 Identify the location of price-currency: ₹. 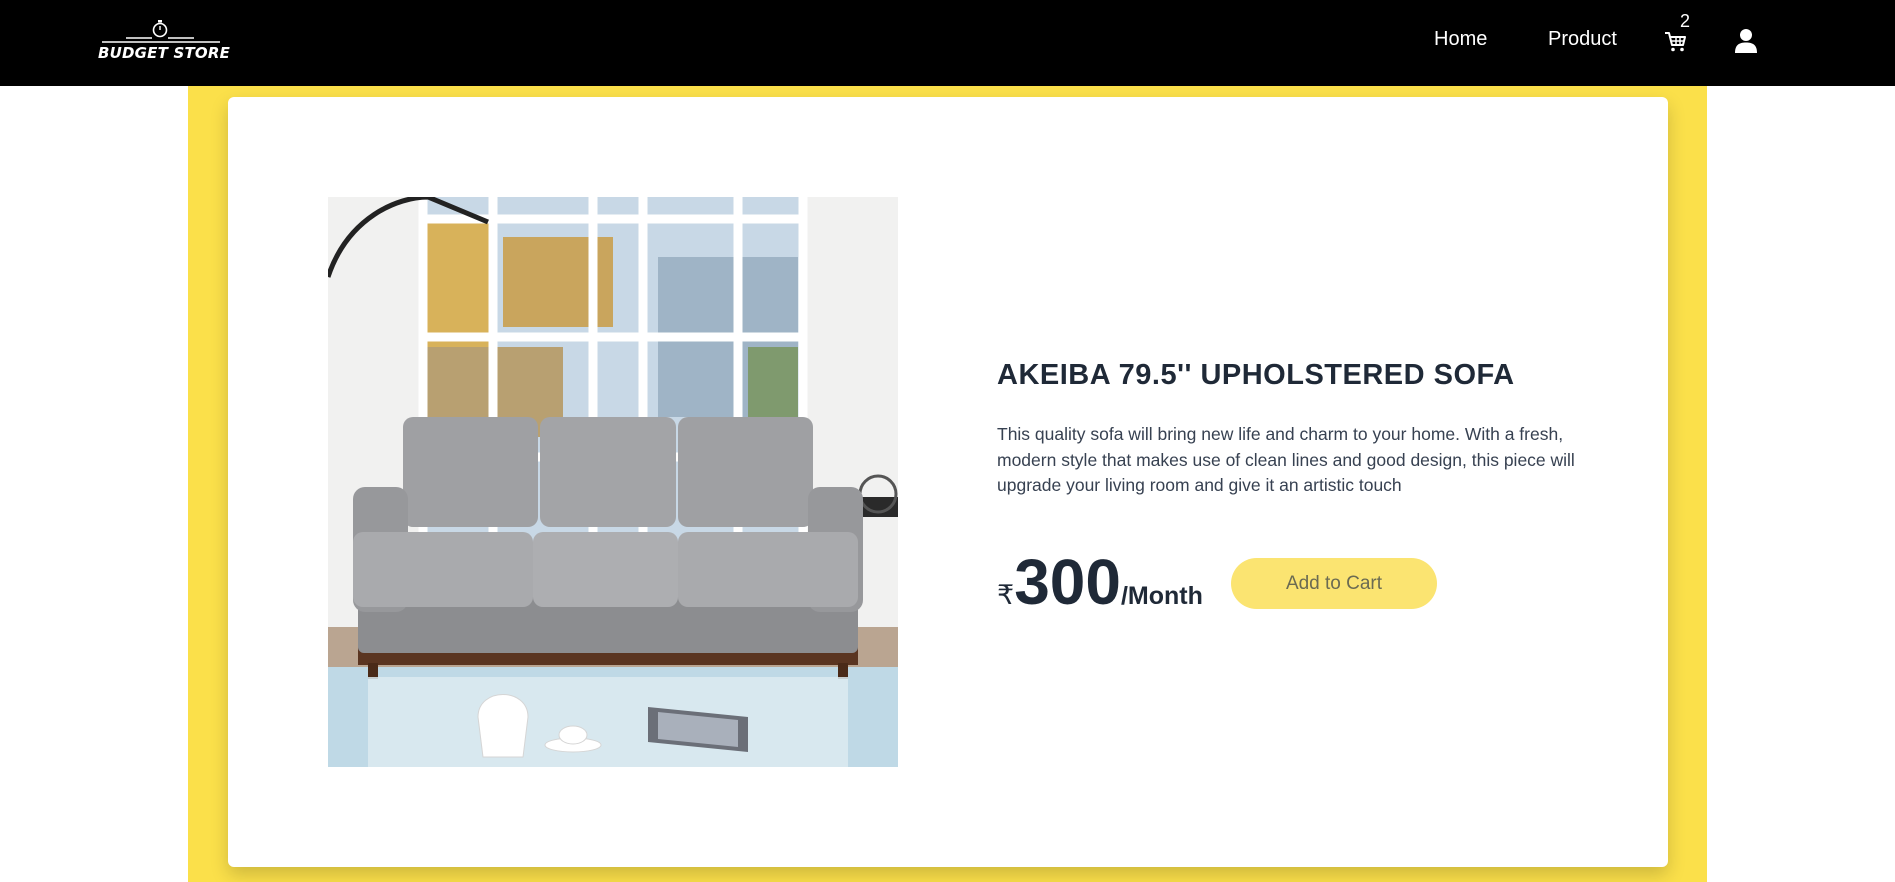
(1006, 595).